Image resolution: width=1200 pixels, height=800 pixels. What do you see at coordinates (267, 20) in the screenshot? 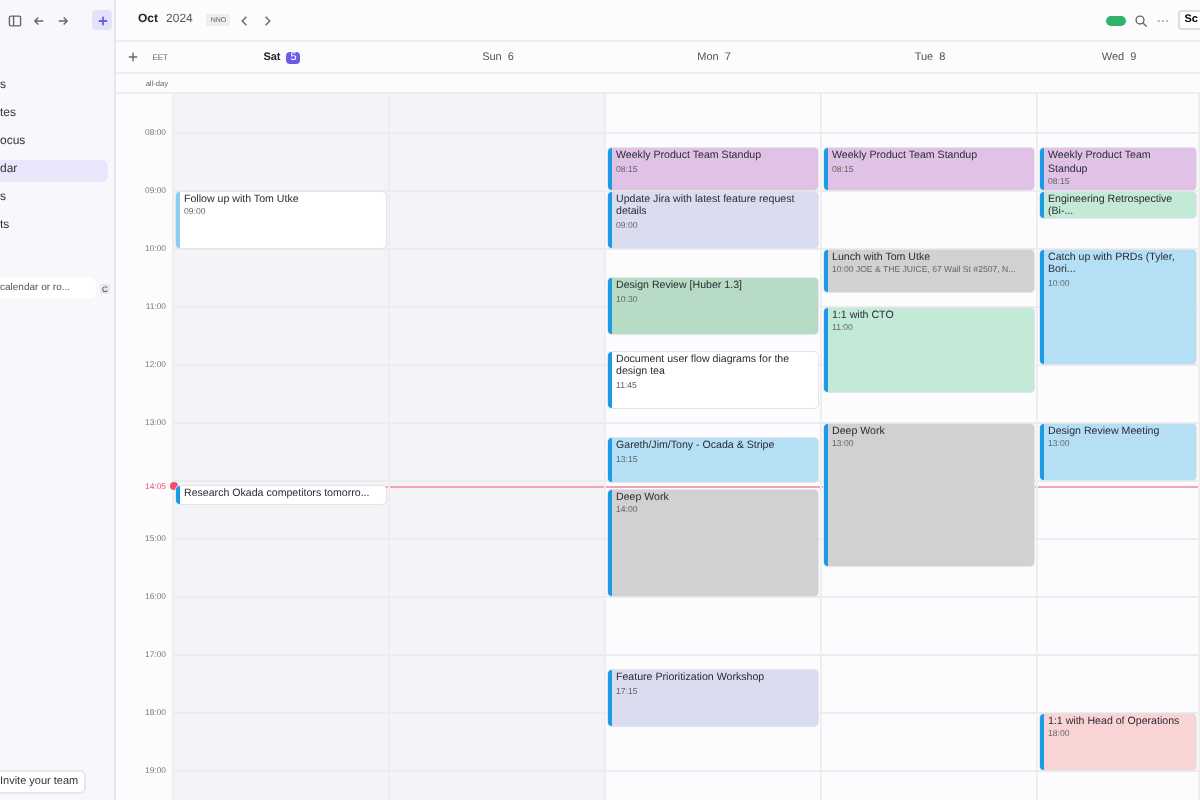
I see `next-chevron-icon` at bounding box center [267, 20].